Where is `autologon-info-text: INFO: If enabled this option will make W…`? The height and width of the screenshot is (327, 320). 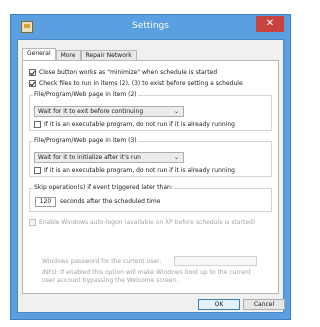 autologon-info-text: INFO: If enabled this option will make W… is located at coordinates (146, 276).